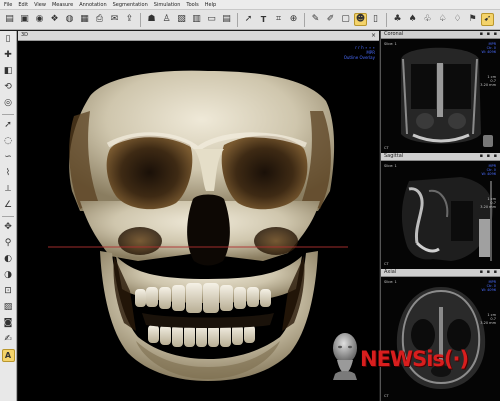 Image resolution: width=500 pixels, height=401 pixels. What do you see at coordinates (8, 205) in the screenshot?
I see `angle-icon: ∠` at bounding box center [8, 205].